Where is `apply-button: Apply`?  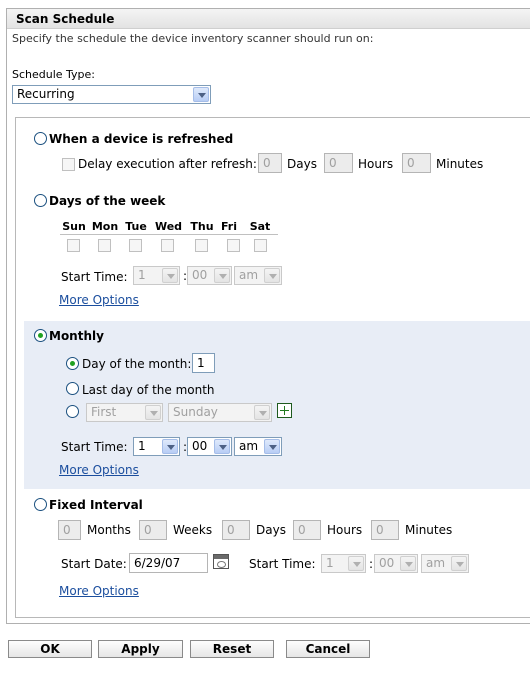
apply-button: Apply is located at coordinates (140, 649).